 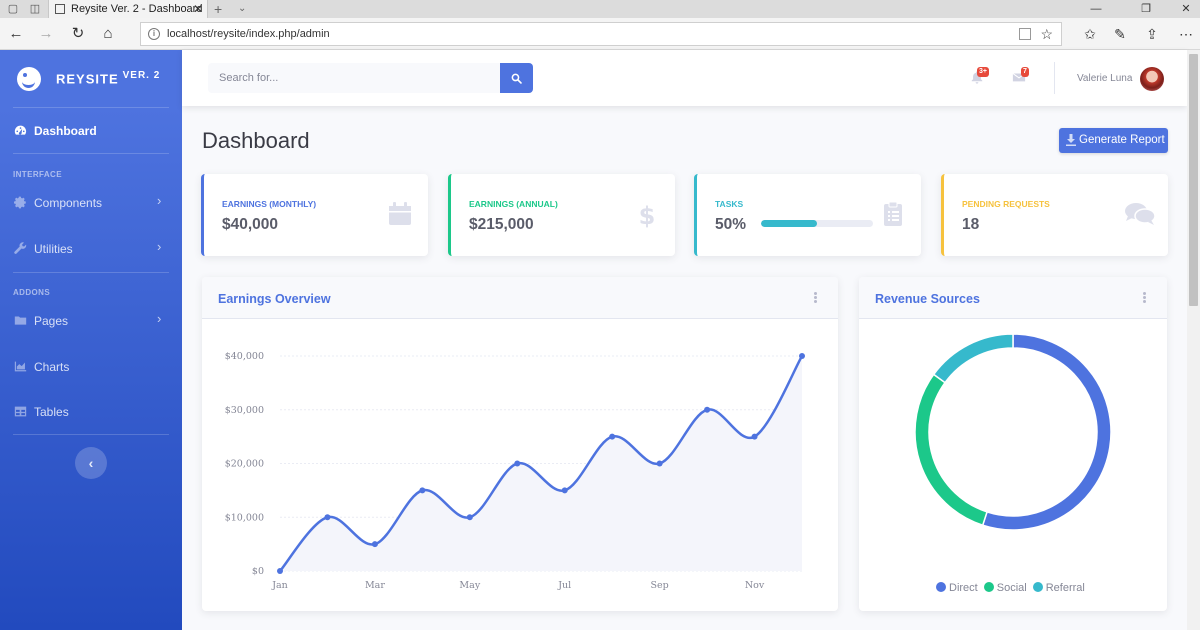 I want to click on home-icon: ⌂, so click(x=108, y=34).